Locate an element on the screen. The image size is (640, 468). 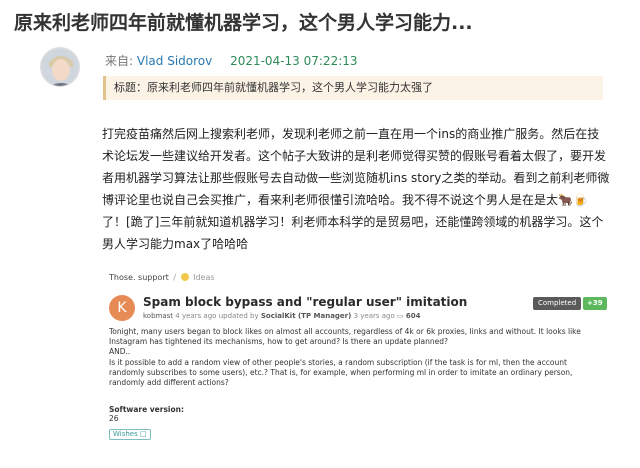
user-avatar: K is located at coordinates (122, 308).